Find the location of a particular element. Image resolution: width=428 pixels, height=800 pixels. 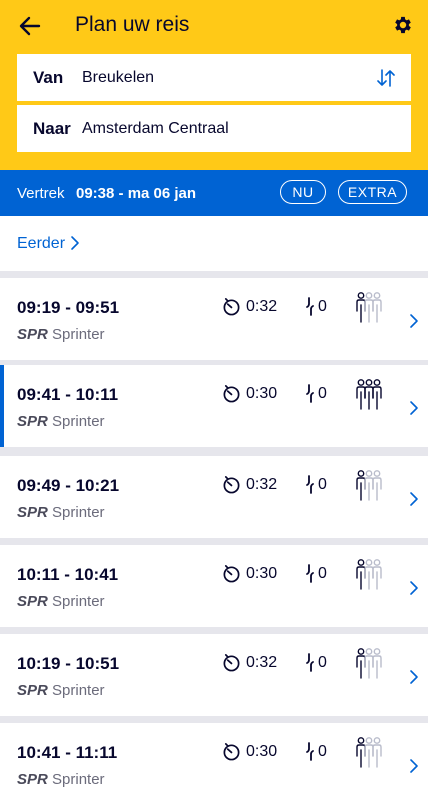

trip-times: 10:19 - 10:51 is located at coordinates (68, 663).